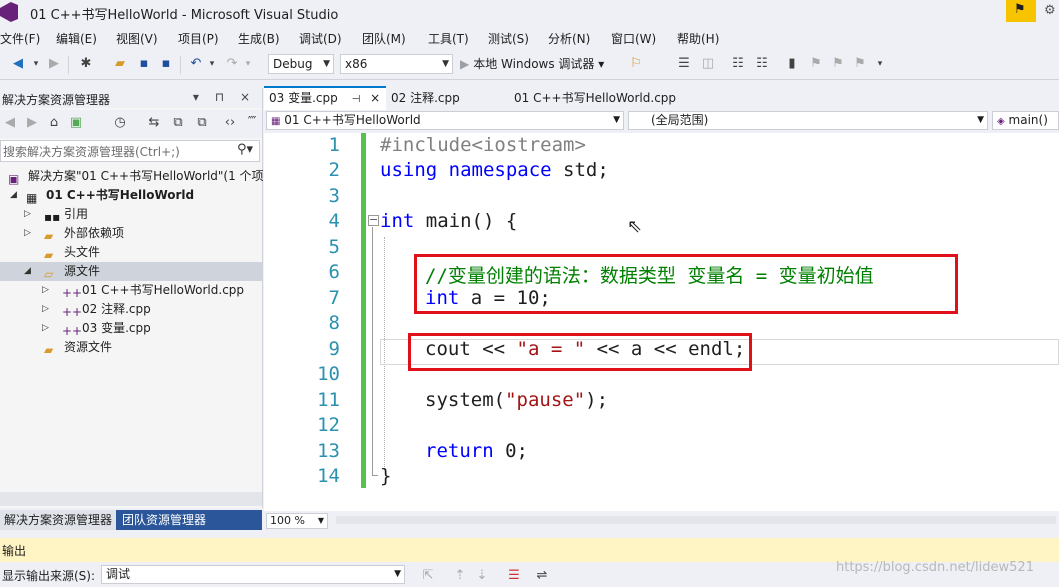  I want to click on new-project-icon: ✱, so click(86, 64).